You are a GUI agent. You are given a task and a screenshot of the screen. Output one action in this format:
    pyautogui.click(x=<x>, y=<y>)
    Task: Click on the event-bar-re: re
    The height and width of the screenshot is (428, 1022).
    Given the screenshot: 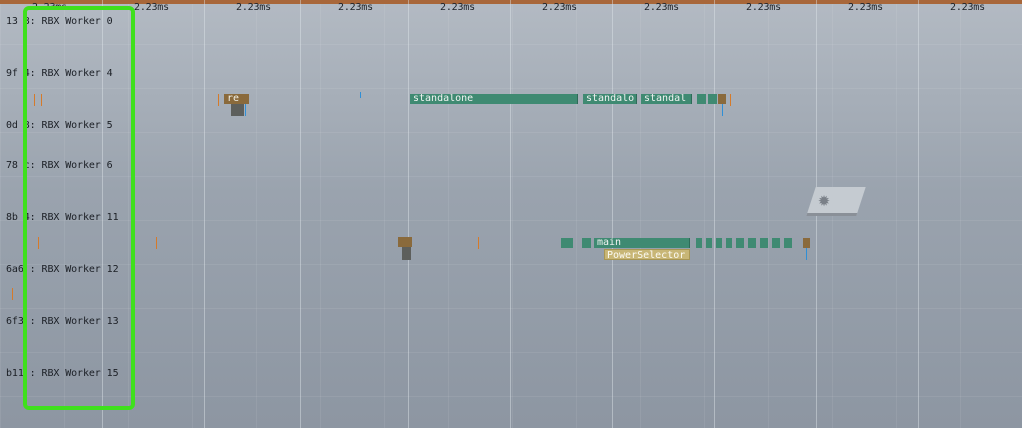 What is the action you would take?
    pyautogui.click(x=236, y=99)
    